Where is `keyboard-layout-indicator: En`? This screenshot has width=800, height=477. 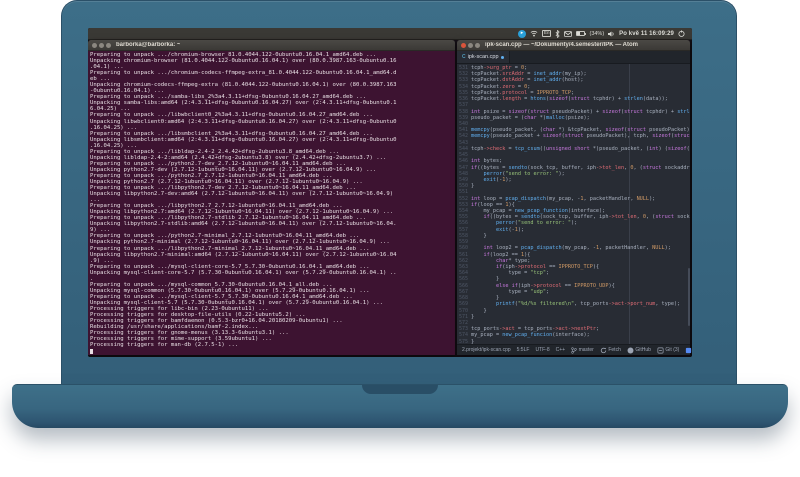
keyboard-layout-indicator: En is located at coordinates (546, 33).